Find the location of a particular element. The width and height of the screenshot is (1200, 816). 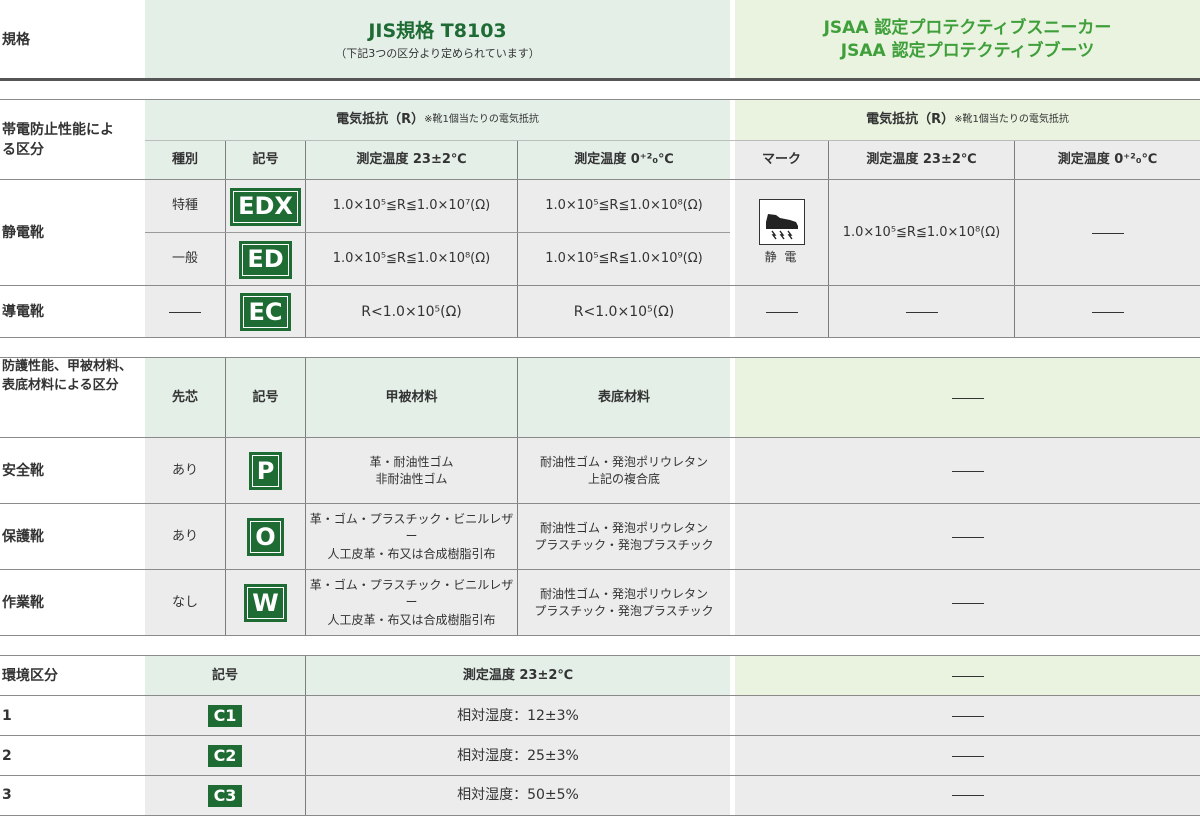

jsaa-c2 is located at coordinates (967, 756).